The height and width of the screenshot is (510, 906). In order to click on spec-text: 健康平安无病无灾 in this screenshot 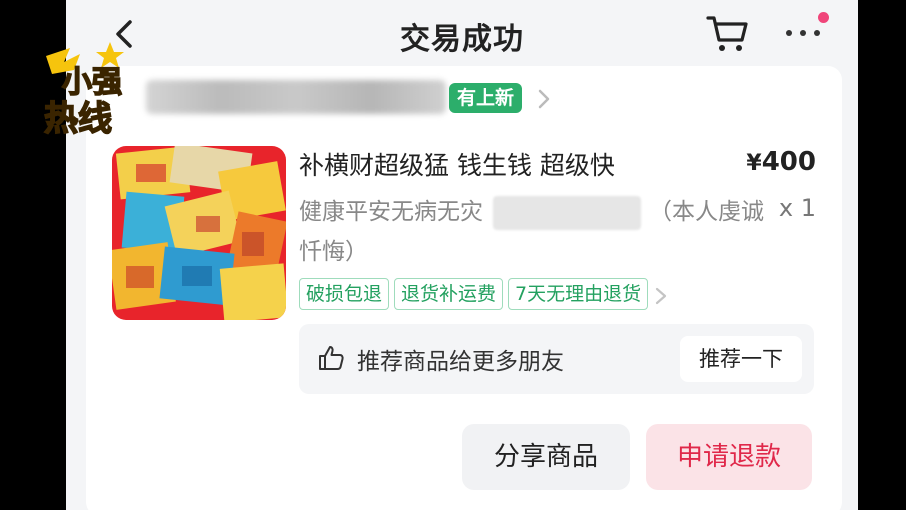, I will do `click(391, 212)`.